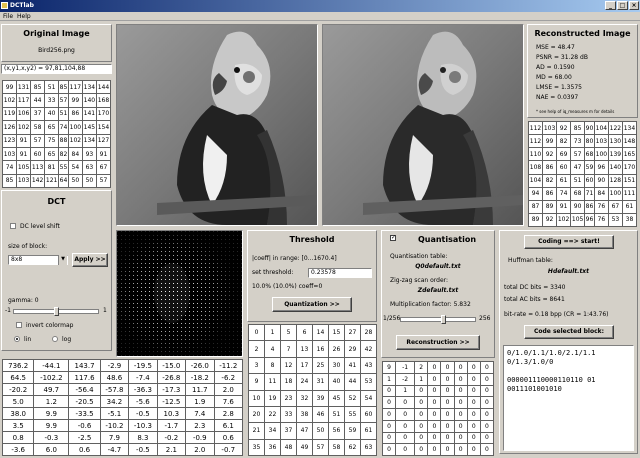 The width and height of the screenshot is (640, 458). Describe the element at coordinates (56, 154) in the screenshot. I see `table-row: 103 91 60 65 82 84 93 91` at that location.